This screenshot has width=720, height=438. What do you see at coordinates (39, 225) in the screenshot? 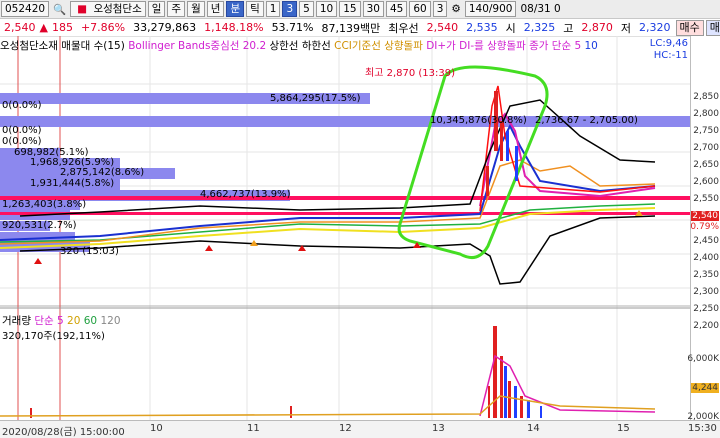
I see `vp-label-9: 920,531(2.7%)` at bounding box center [39, 225].